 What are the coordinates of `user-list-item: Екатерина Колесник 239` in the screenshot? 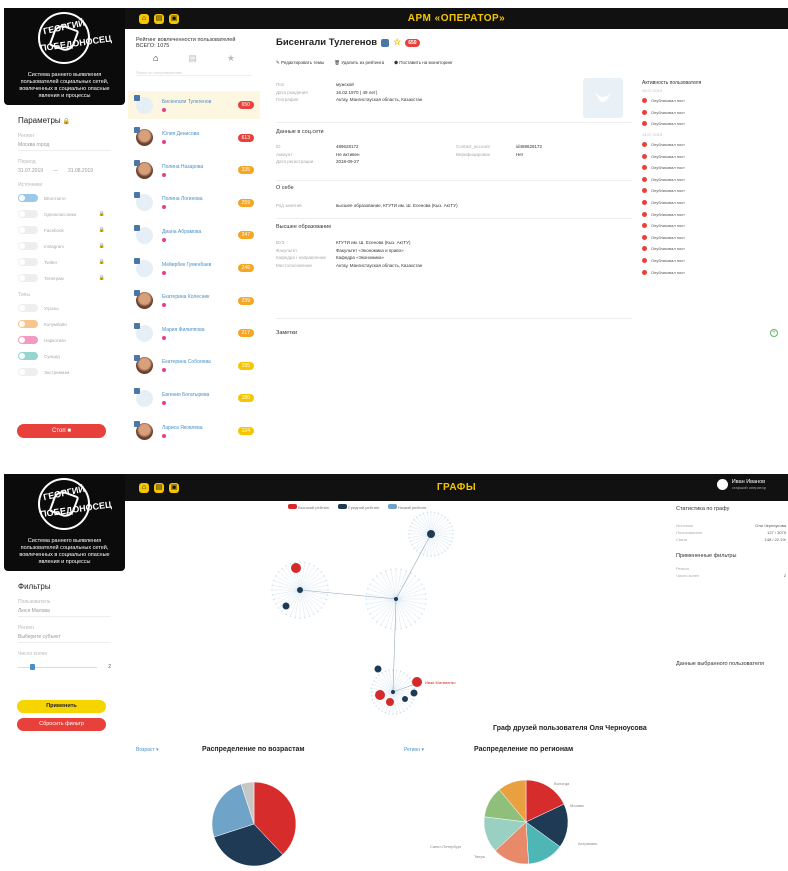 It's located at (194, 301).